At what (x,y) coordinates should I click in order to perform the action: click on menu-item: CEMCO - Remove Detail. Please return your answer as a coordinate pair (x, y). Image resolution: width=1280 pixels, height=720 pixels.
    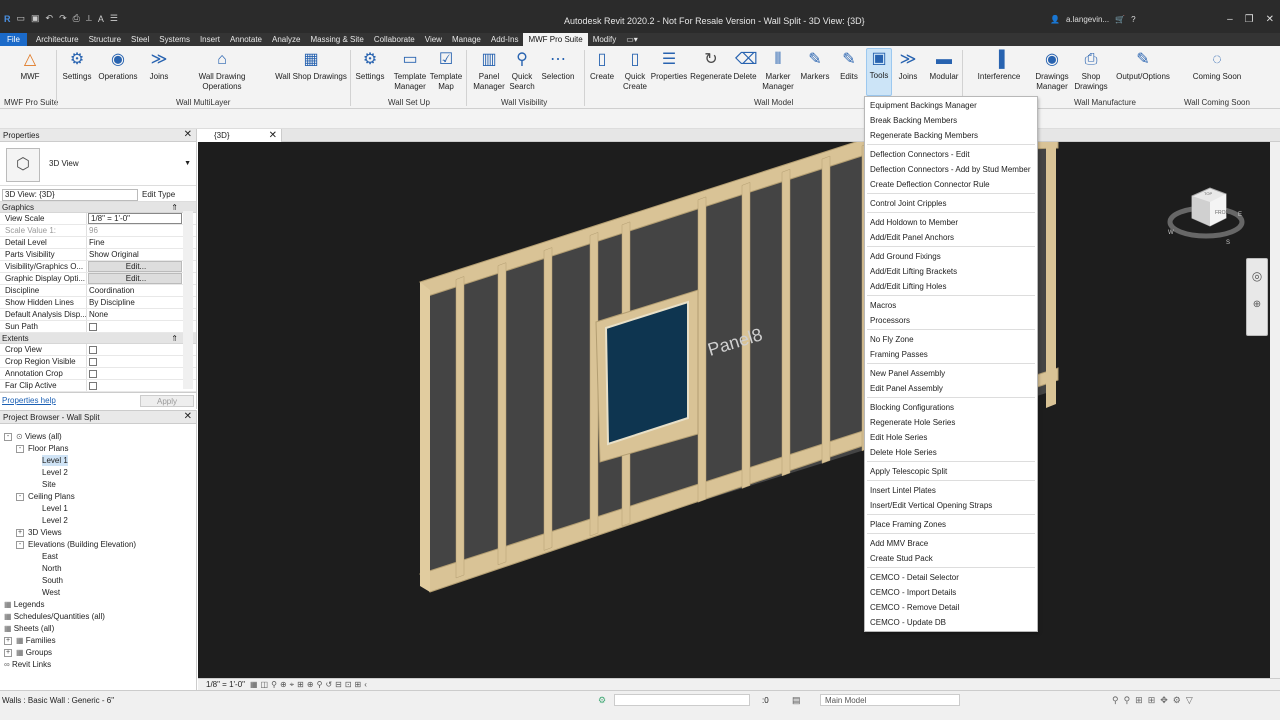
    Looking at the image, I should click on (914, 608).